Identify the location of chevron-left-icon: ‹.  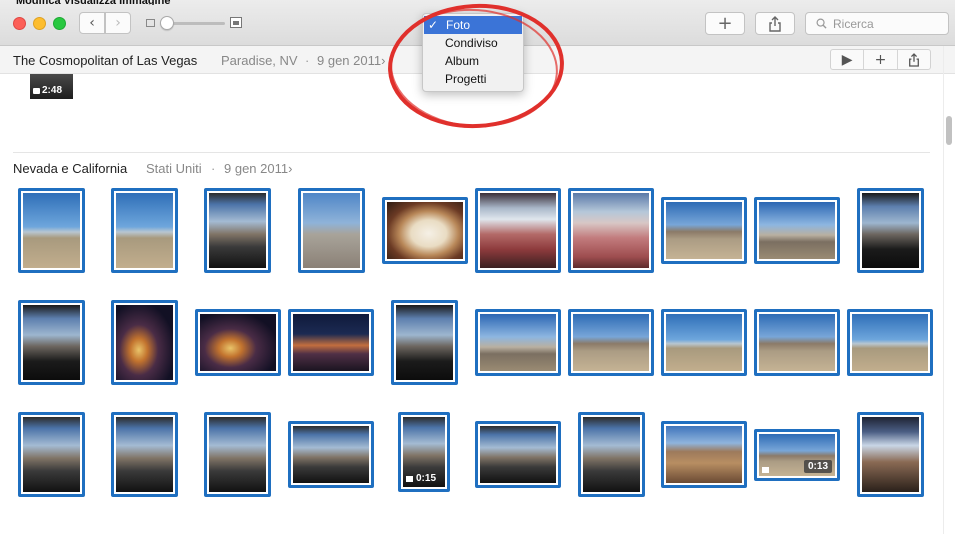
(92, 23).